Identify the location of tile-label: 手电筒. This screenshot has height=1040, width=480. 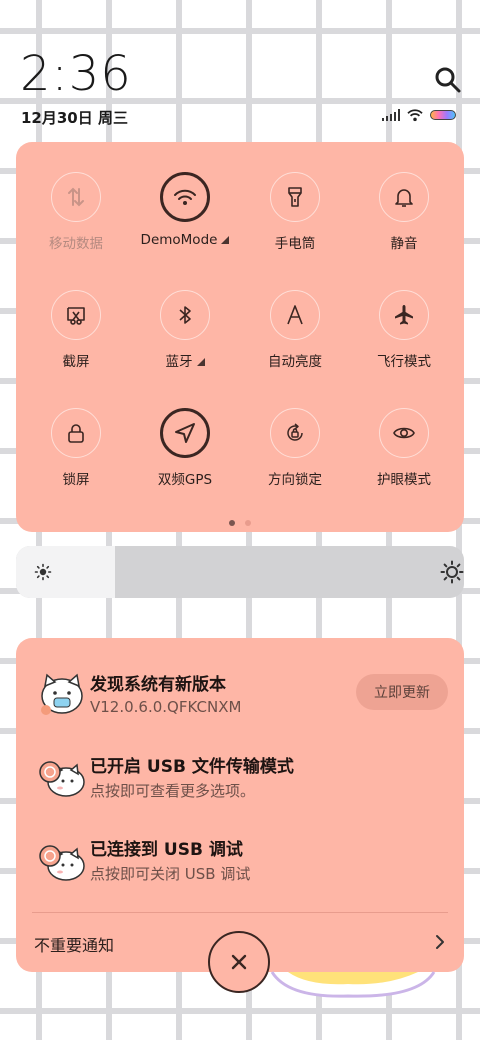
(295, 242).